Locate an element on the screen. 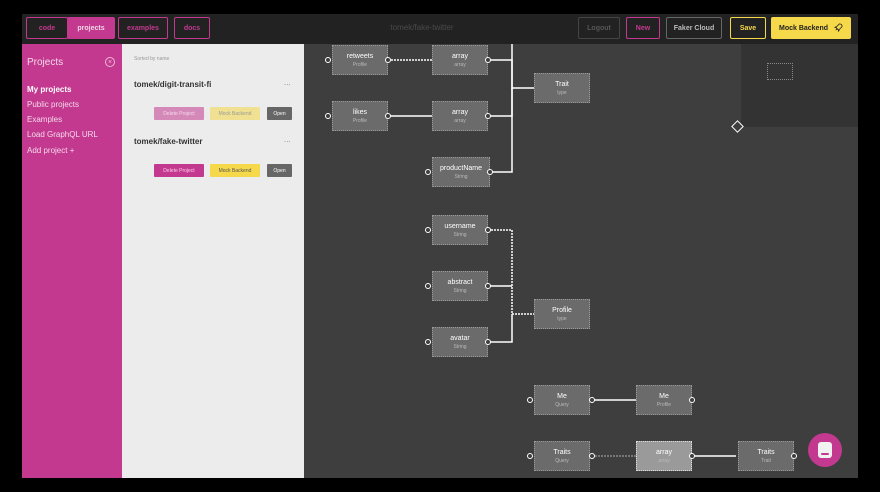  sidebar-item-public-projects: Public projects is located at coordinates (53, 104).